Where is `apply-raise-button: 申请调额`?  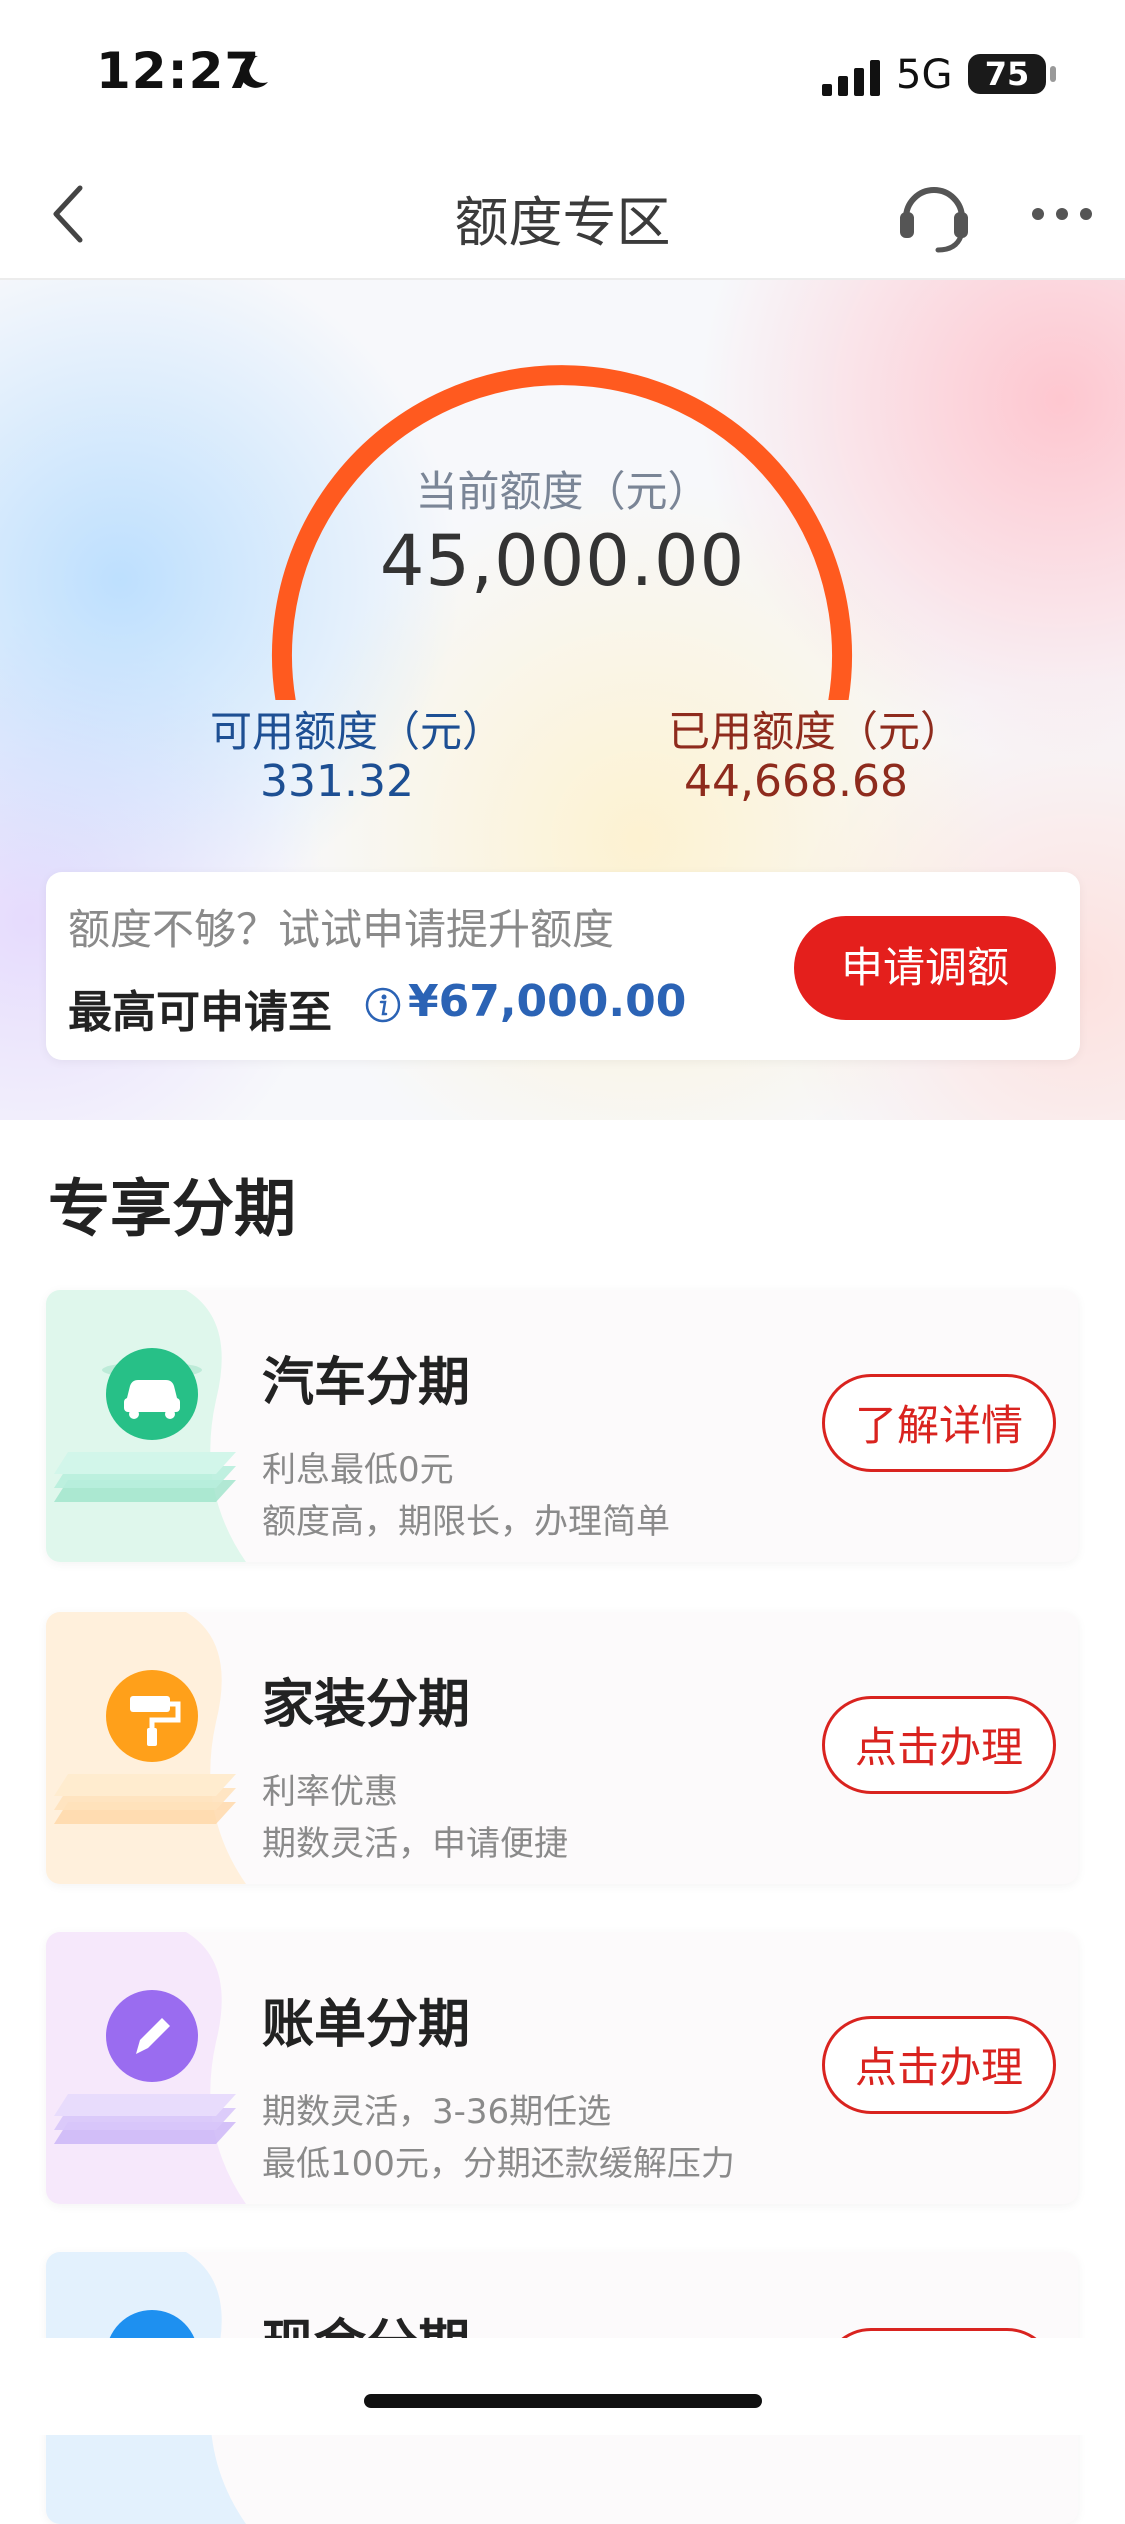 apply-raise-button: 申请调额 is located at coordinates (925, 968).